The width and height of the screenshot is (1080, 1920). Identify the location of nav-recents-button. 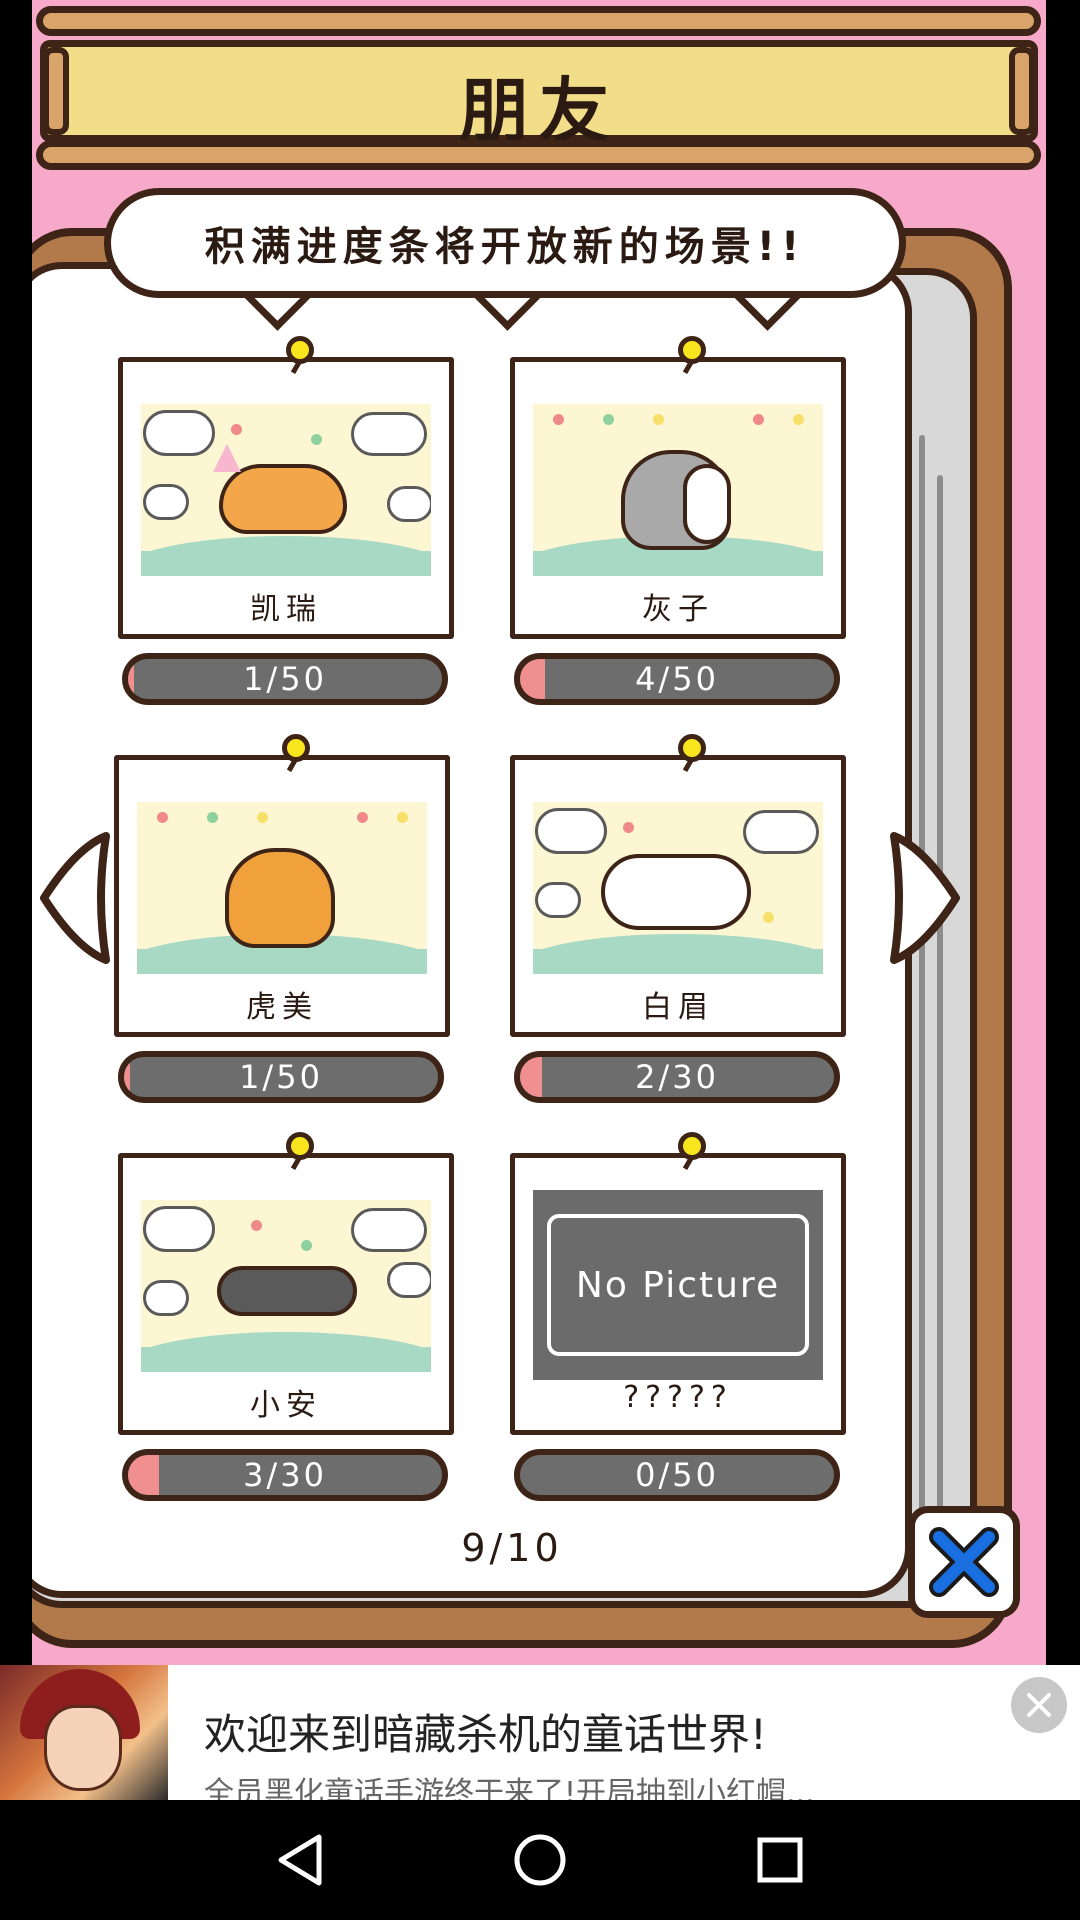
(780, 1860).